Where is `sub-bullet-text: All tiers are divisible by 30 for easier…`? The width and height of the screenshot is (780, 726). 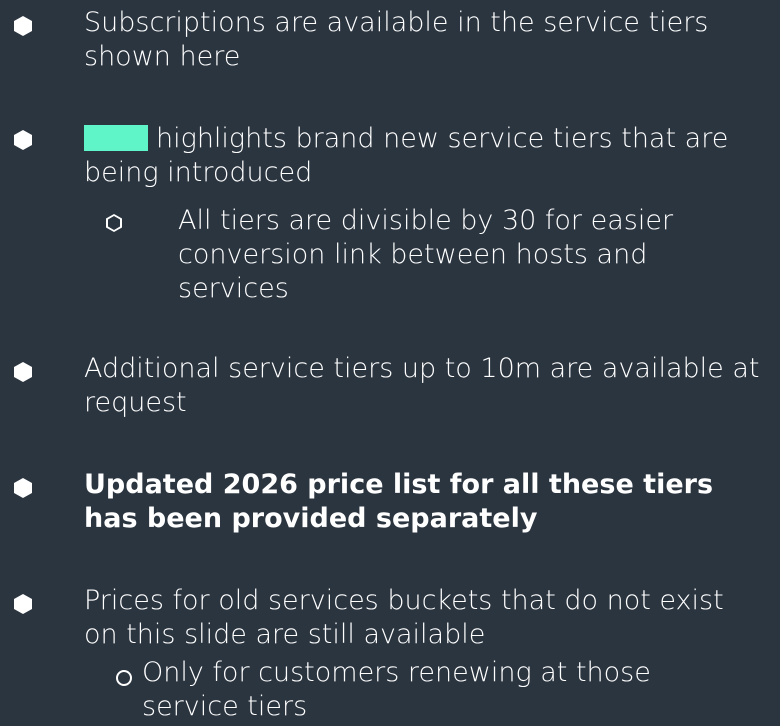 sub-bullet-text: All tiers are divisible by 30 for easier… is located at coordinates (426, 254).